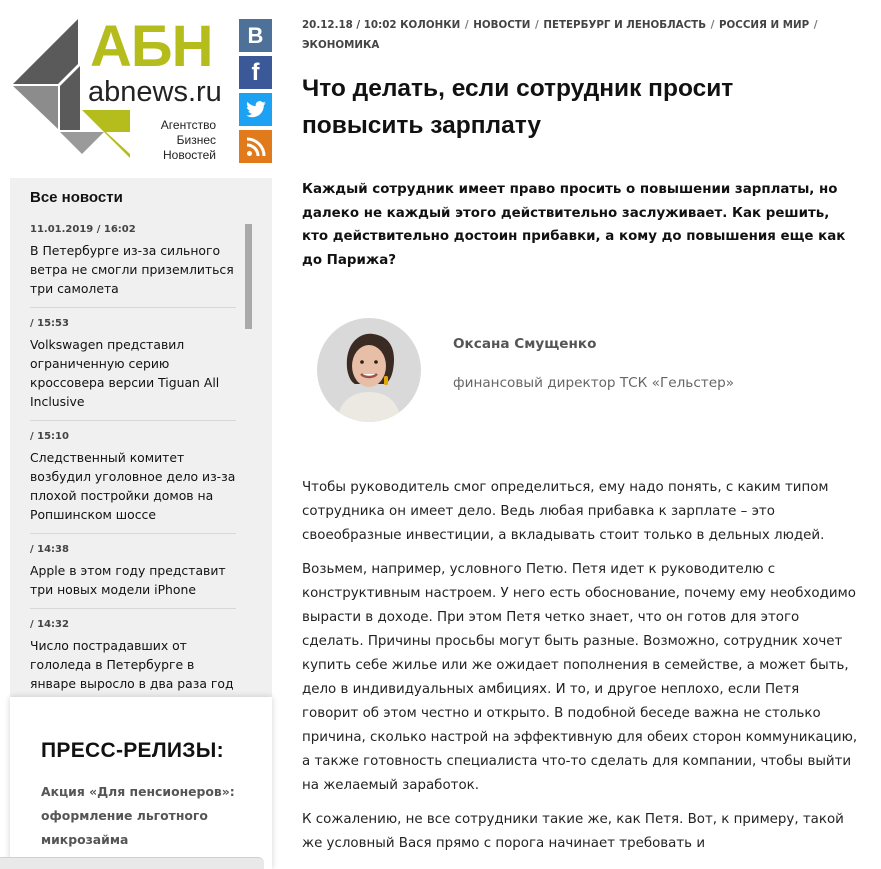 The image size is (881, 869). I want to click on logo-abbreviation: АБН, so click(151, 46).